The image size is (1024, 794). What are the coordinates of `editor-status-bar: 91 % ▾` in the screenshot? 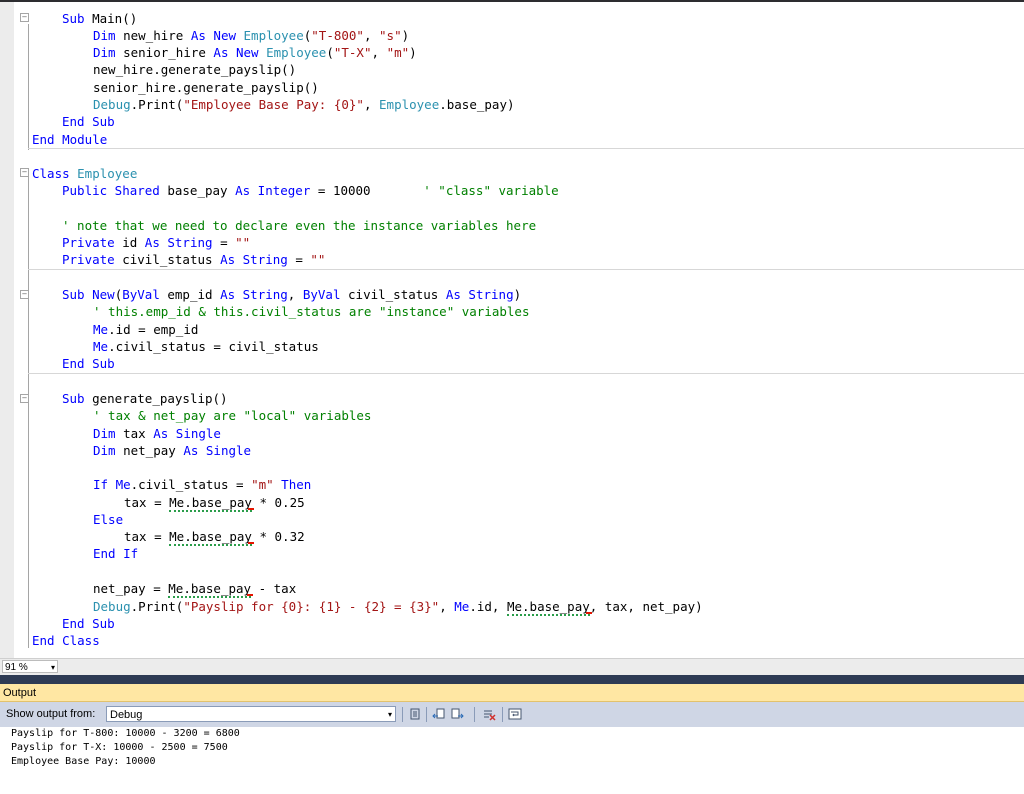 It's located at (512, 666).